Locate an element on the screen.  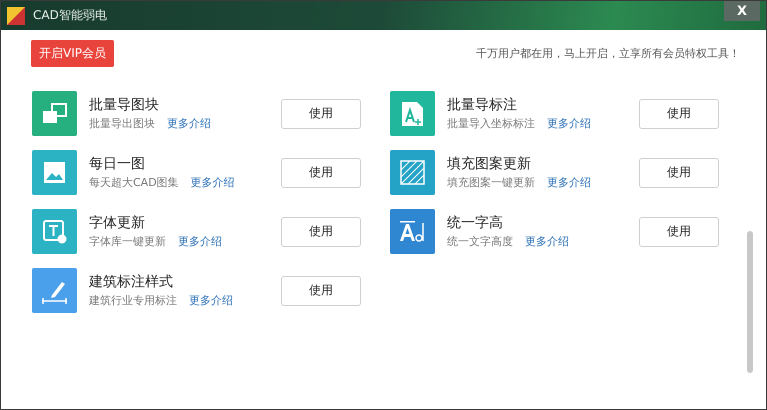
tool-description: 批量导出图块 is located at coordinates (122, 123).